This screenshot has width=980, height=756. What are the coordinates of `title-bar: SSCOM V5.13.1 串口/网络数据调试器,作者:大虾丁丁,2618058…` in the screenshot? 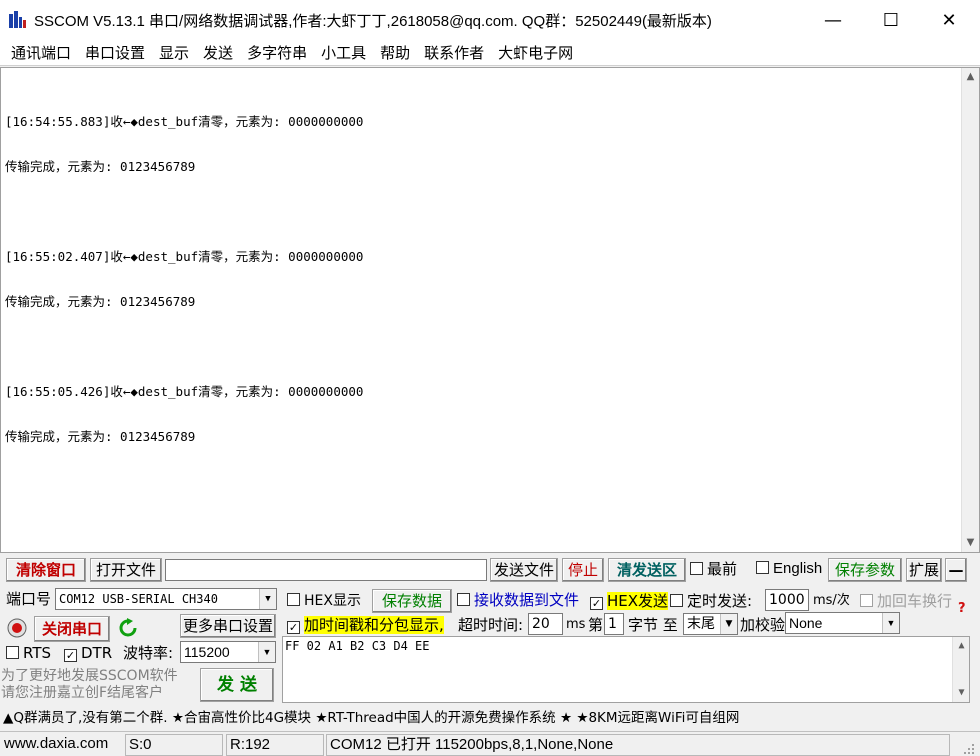 It's located at (490, 20).